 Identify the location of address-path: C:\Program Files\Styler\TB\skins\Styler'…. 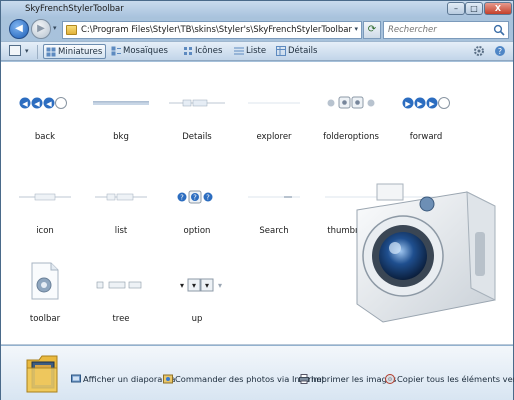
(216, 30).